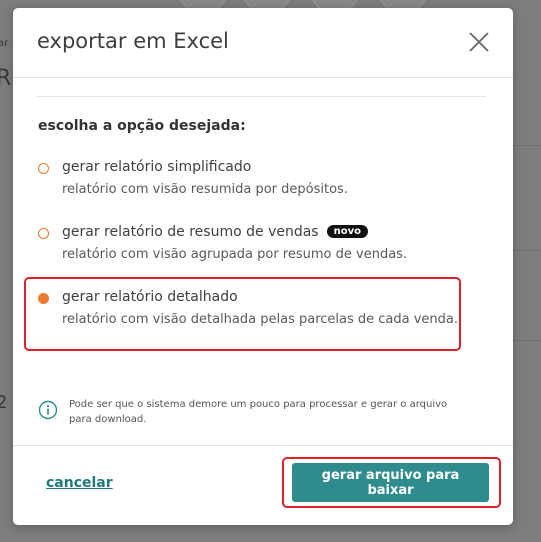 The image size is (541, 542). What do you see at coordinates (261, 96) in the screenshot?
I see `section-divider` at bounding box center [261, 96].